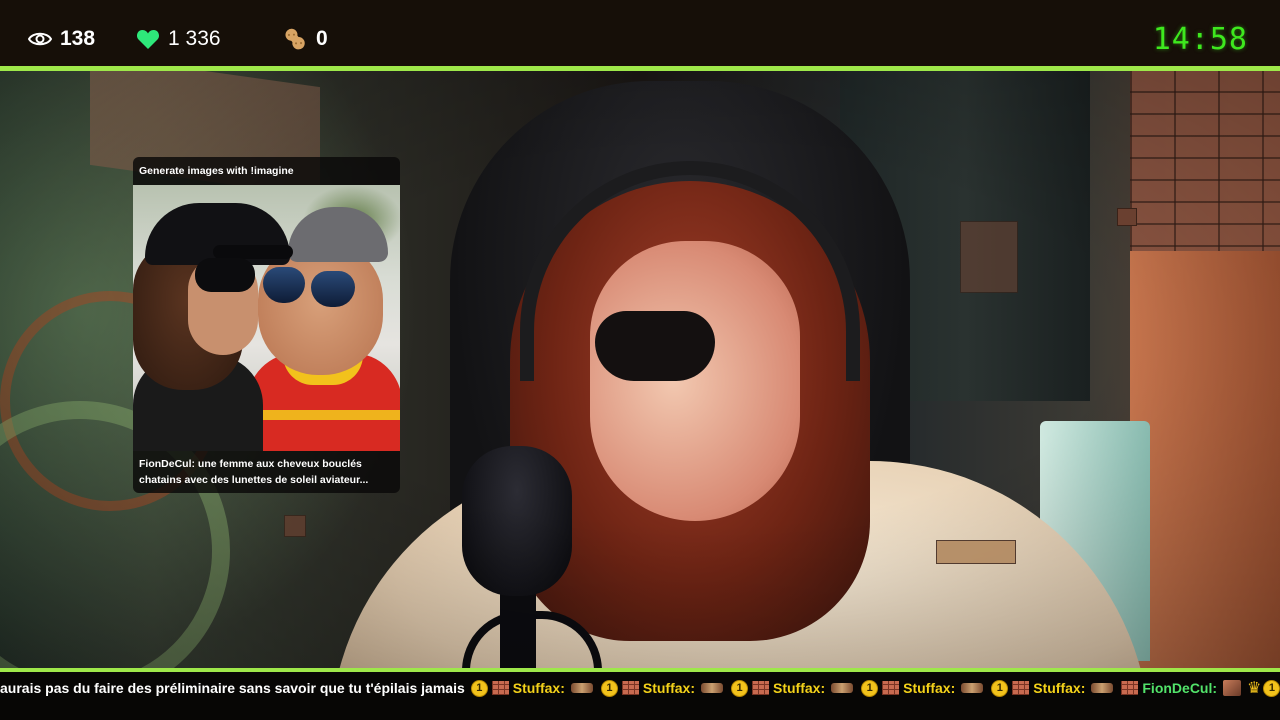 The width and height of the screenshot is (1280, 720). I want to click on image-man-aviator-right, so click(333, 289).